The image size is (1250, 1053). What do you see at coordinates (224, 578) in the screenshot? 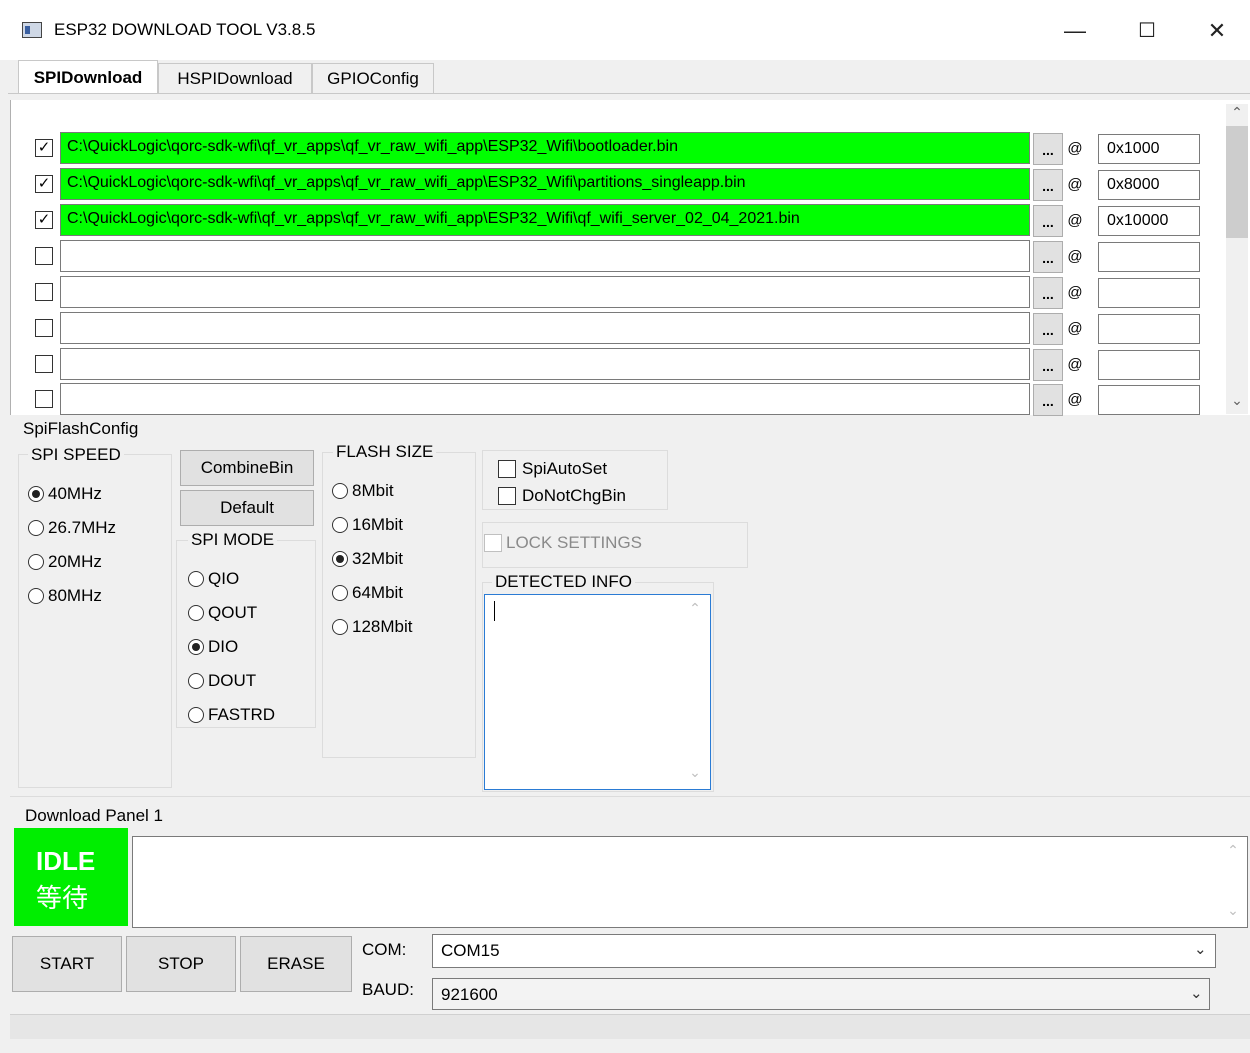
I see `spi-mode-option-label: QIO` at bounding box center [224, 578].